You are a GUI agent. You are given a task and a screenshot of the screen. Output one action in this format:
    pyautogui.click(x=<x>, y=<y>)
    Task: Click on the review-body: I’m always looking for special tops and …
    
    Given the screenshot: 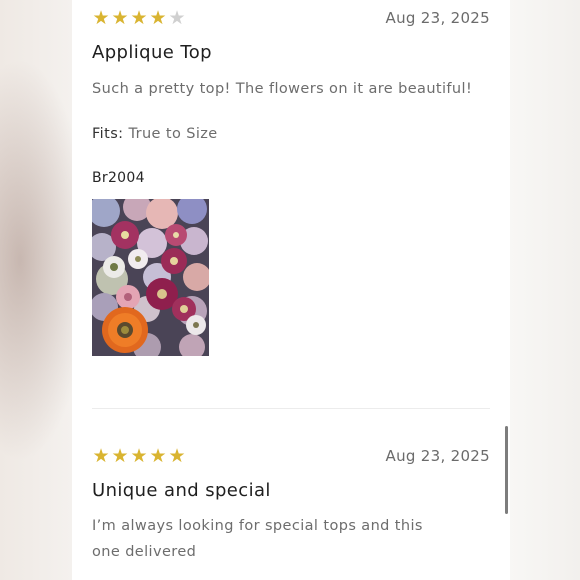 What is the action you would take?
    pyautogui.click(x=257, y=539)
    